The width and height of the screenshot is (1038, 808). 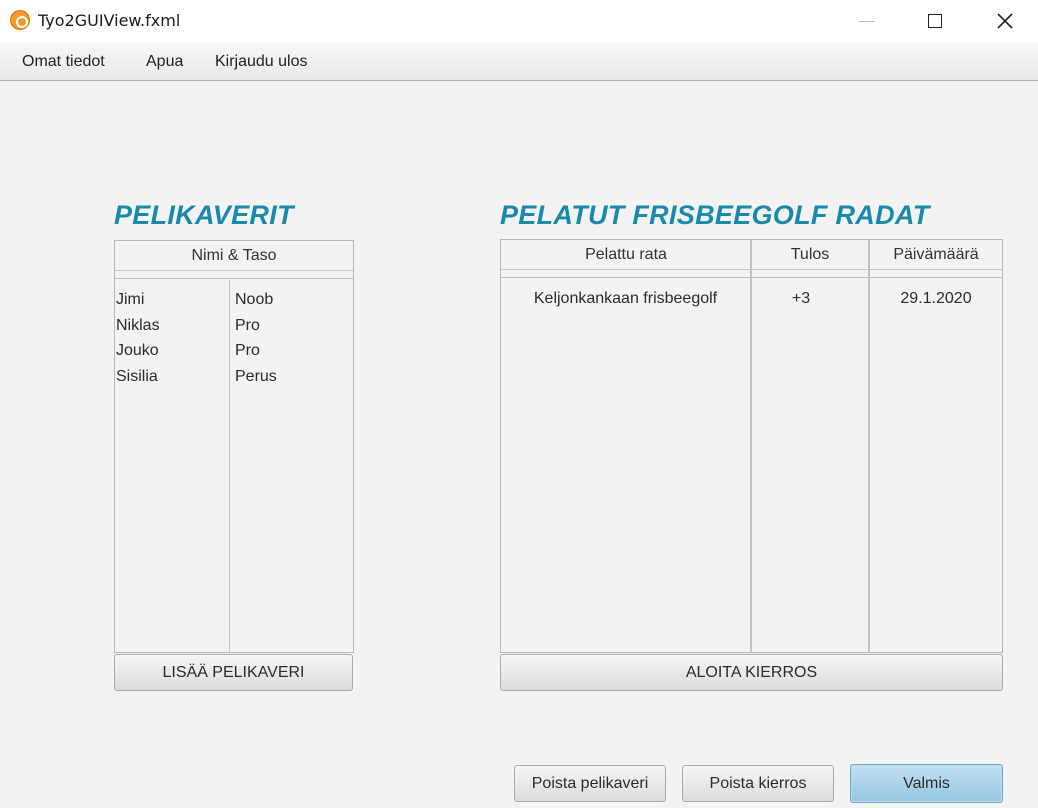 I want to click on minimize-icon, so click(x=867, y=21).